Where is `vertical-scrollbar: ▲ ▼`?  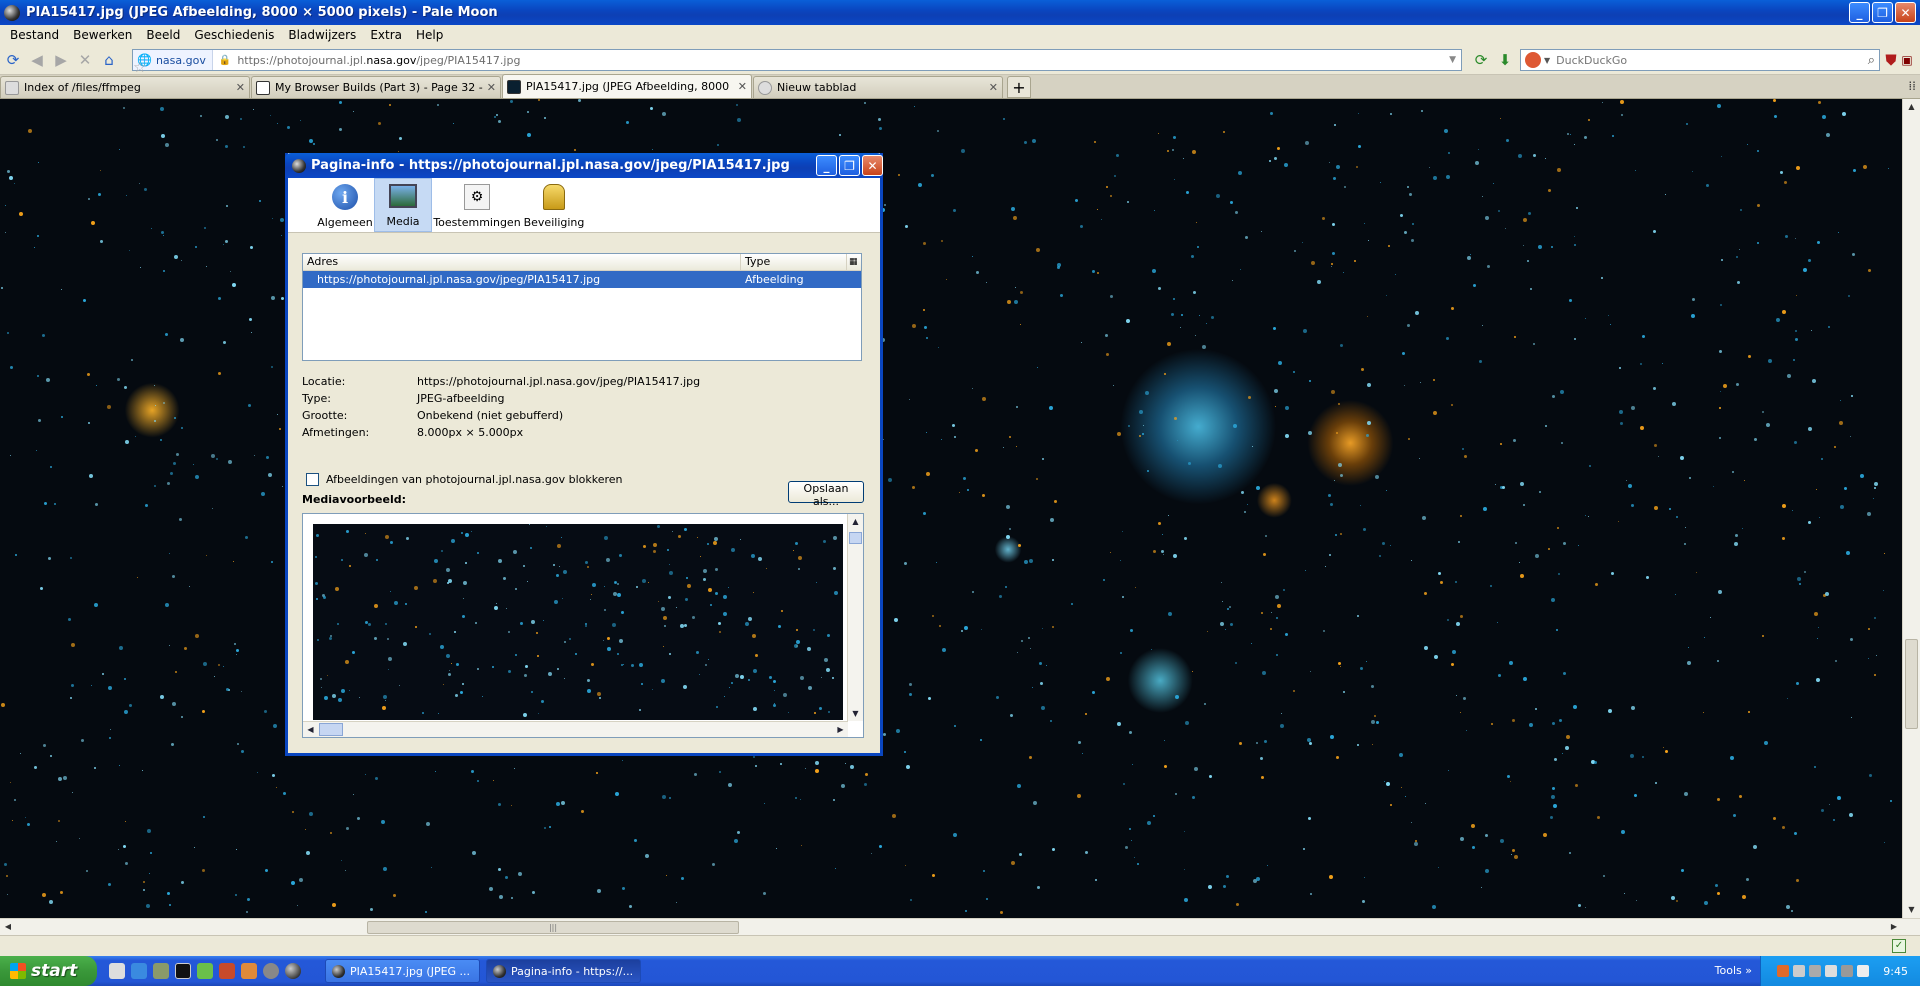 vertical-scrollbar: ▲ ▼ is located at coordinates (1911, 508).